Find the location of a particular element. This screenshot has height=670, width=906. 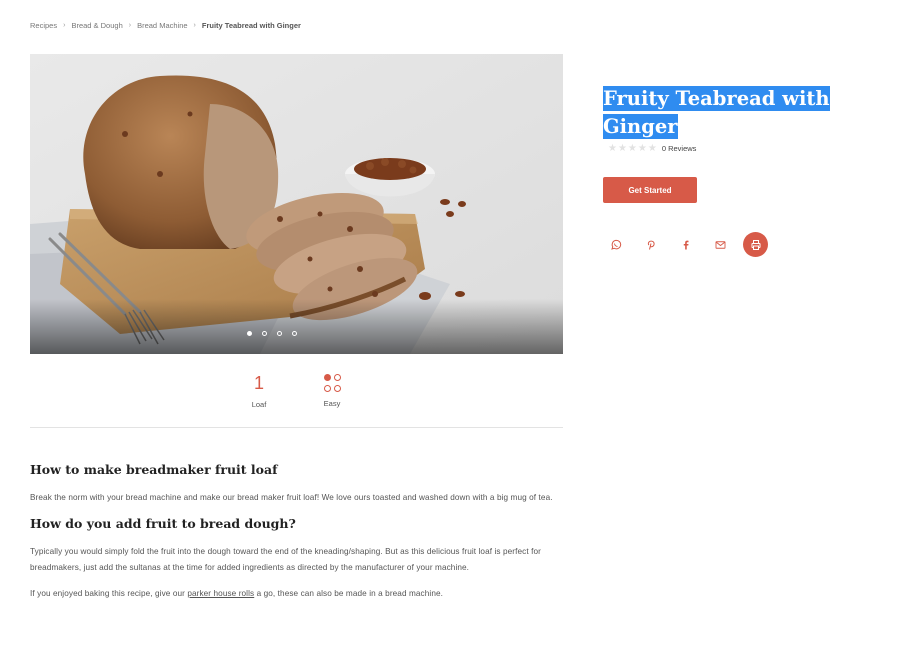

print-icon is located at coordinates (755, 244).